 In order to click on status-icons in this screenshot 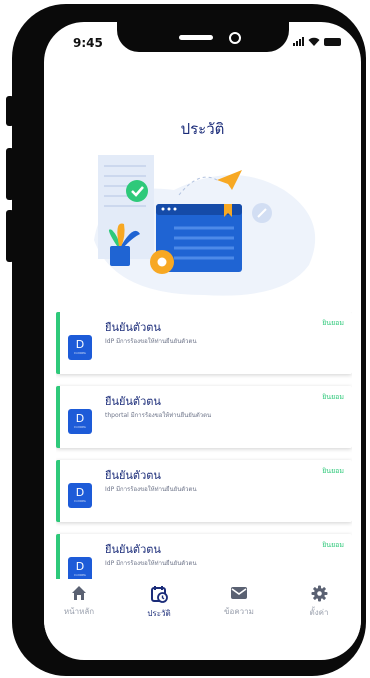, I will do `click(317, 41)`.